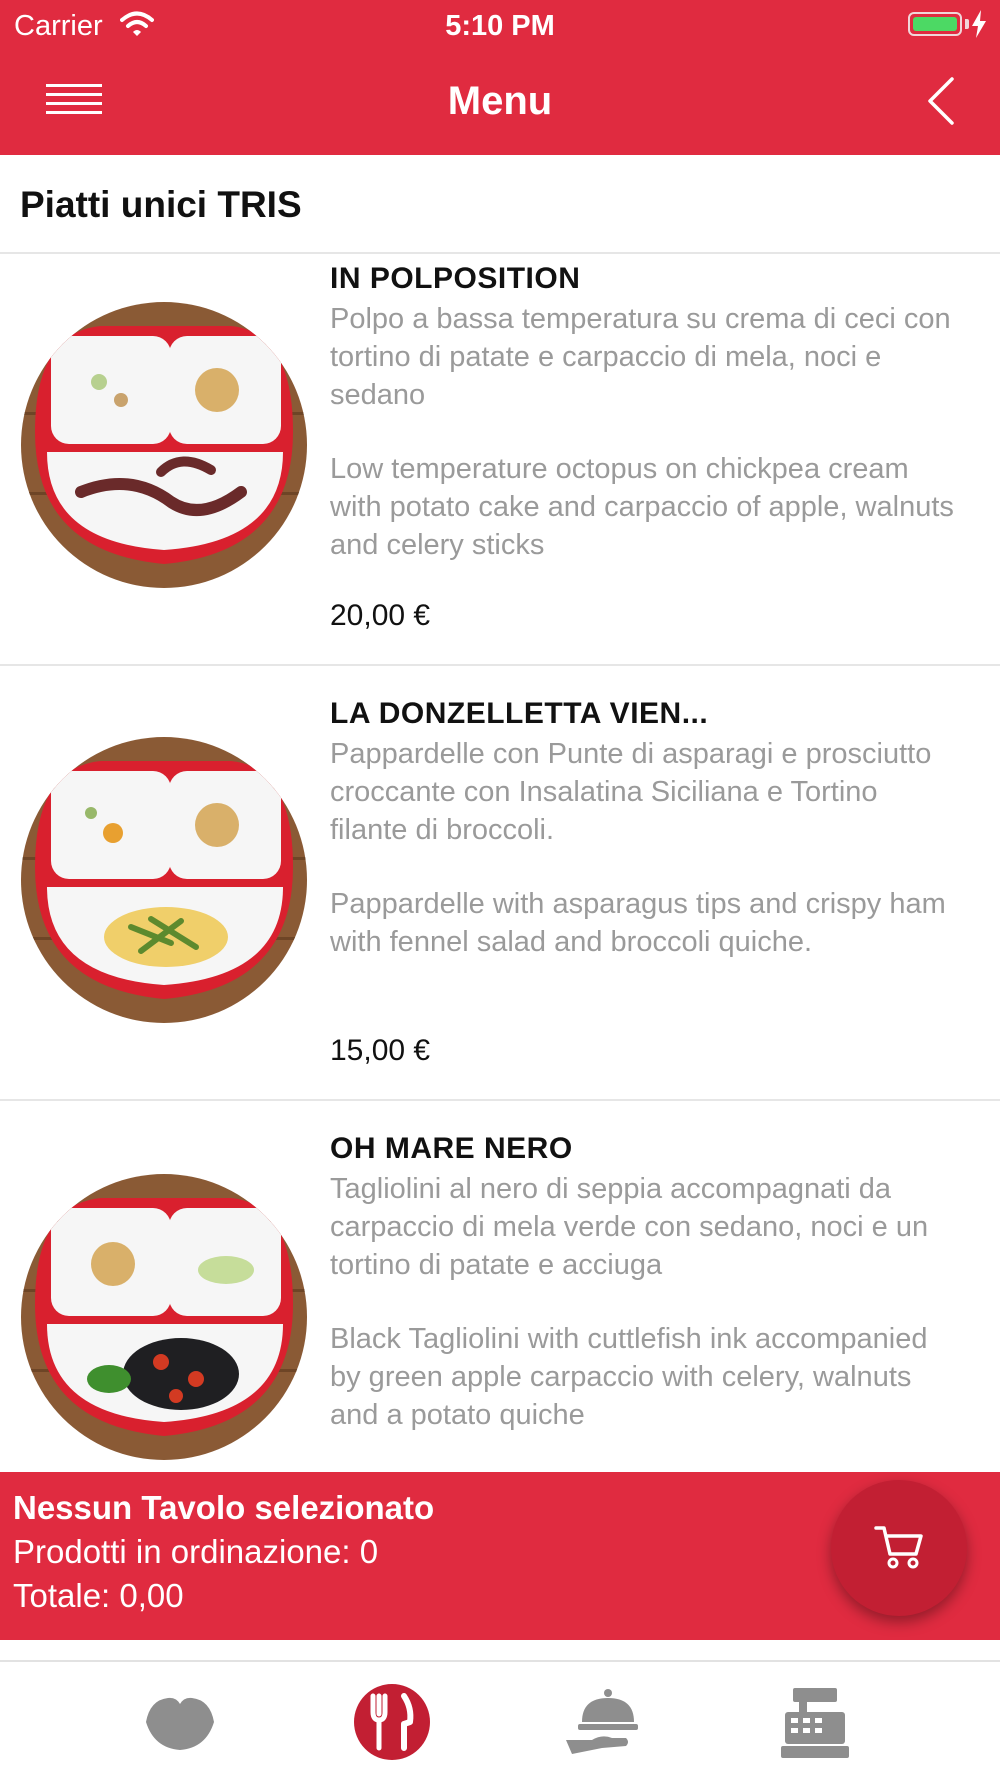  Describe the element at coordinates (380, 615) in the screenshot. I see `item-price: 20,00 €` at that location.